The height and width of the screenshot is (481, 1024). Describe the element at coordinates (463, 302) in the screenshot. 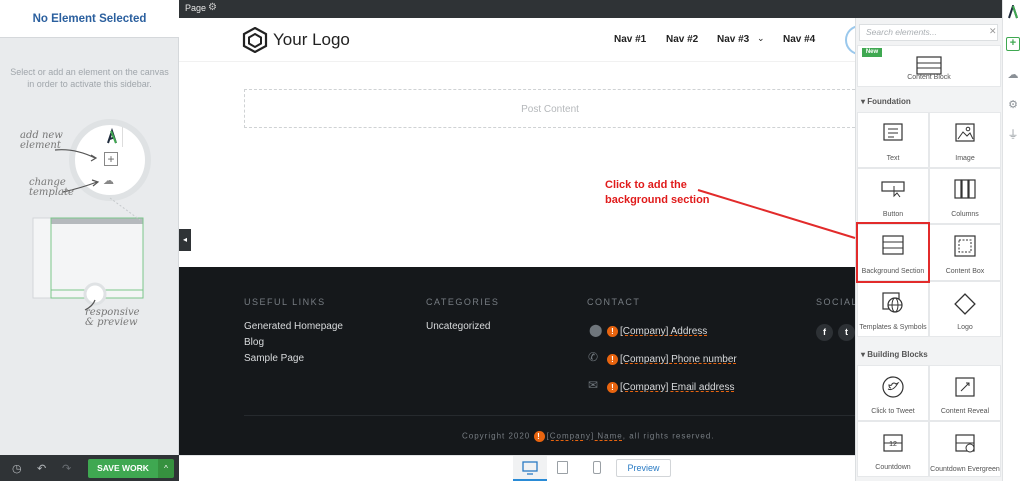

I see `footer-categories-heading: CATEGORIES` at that location.